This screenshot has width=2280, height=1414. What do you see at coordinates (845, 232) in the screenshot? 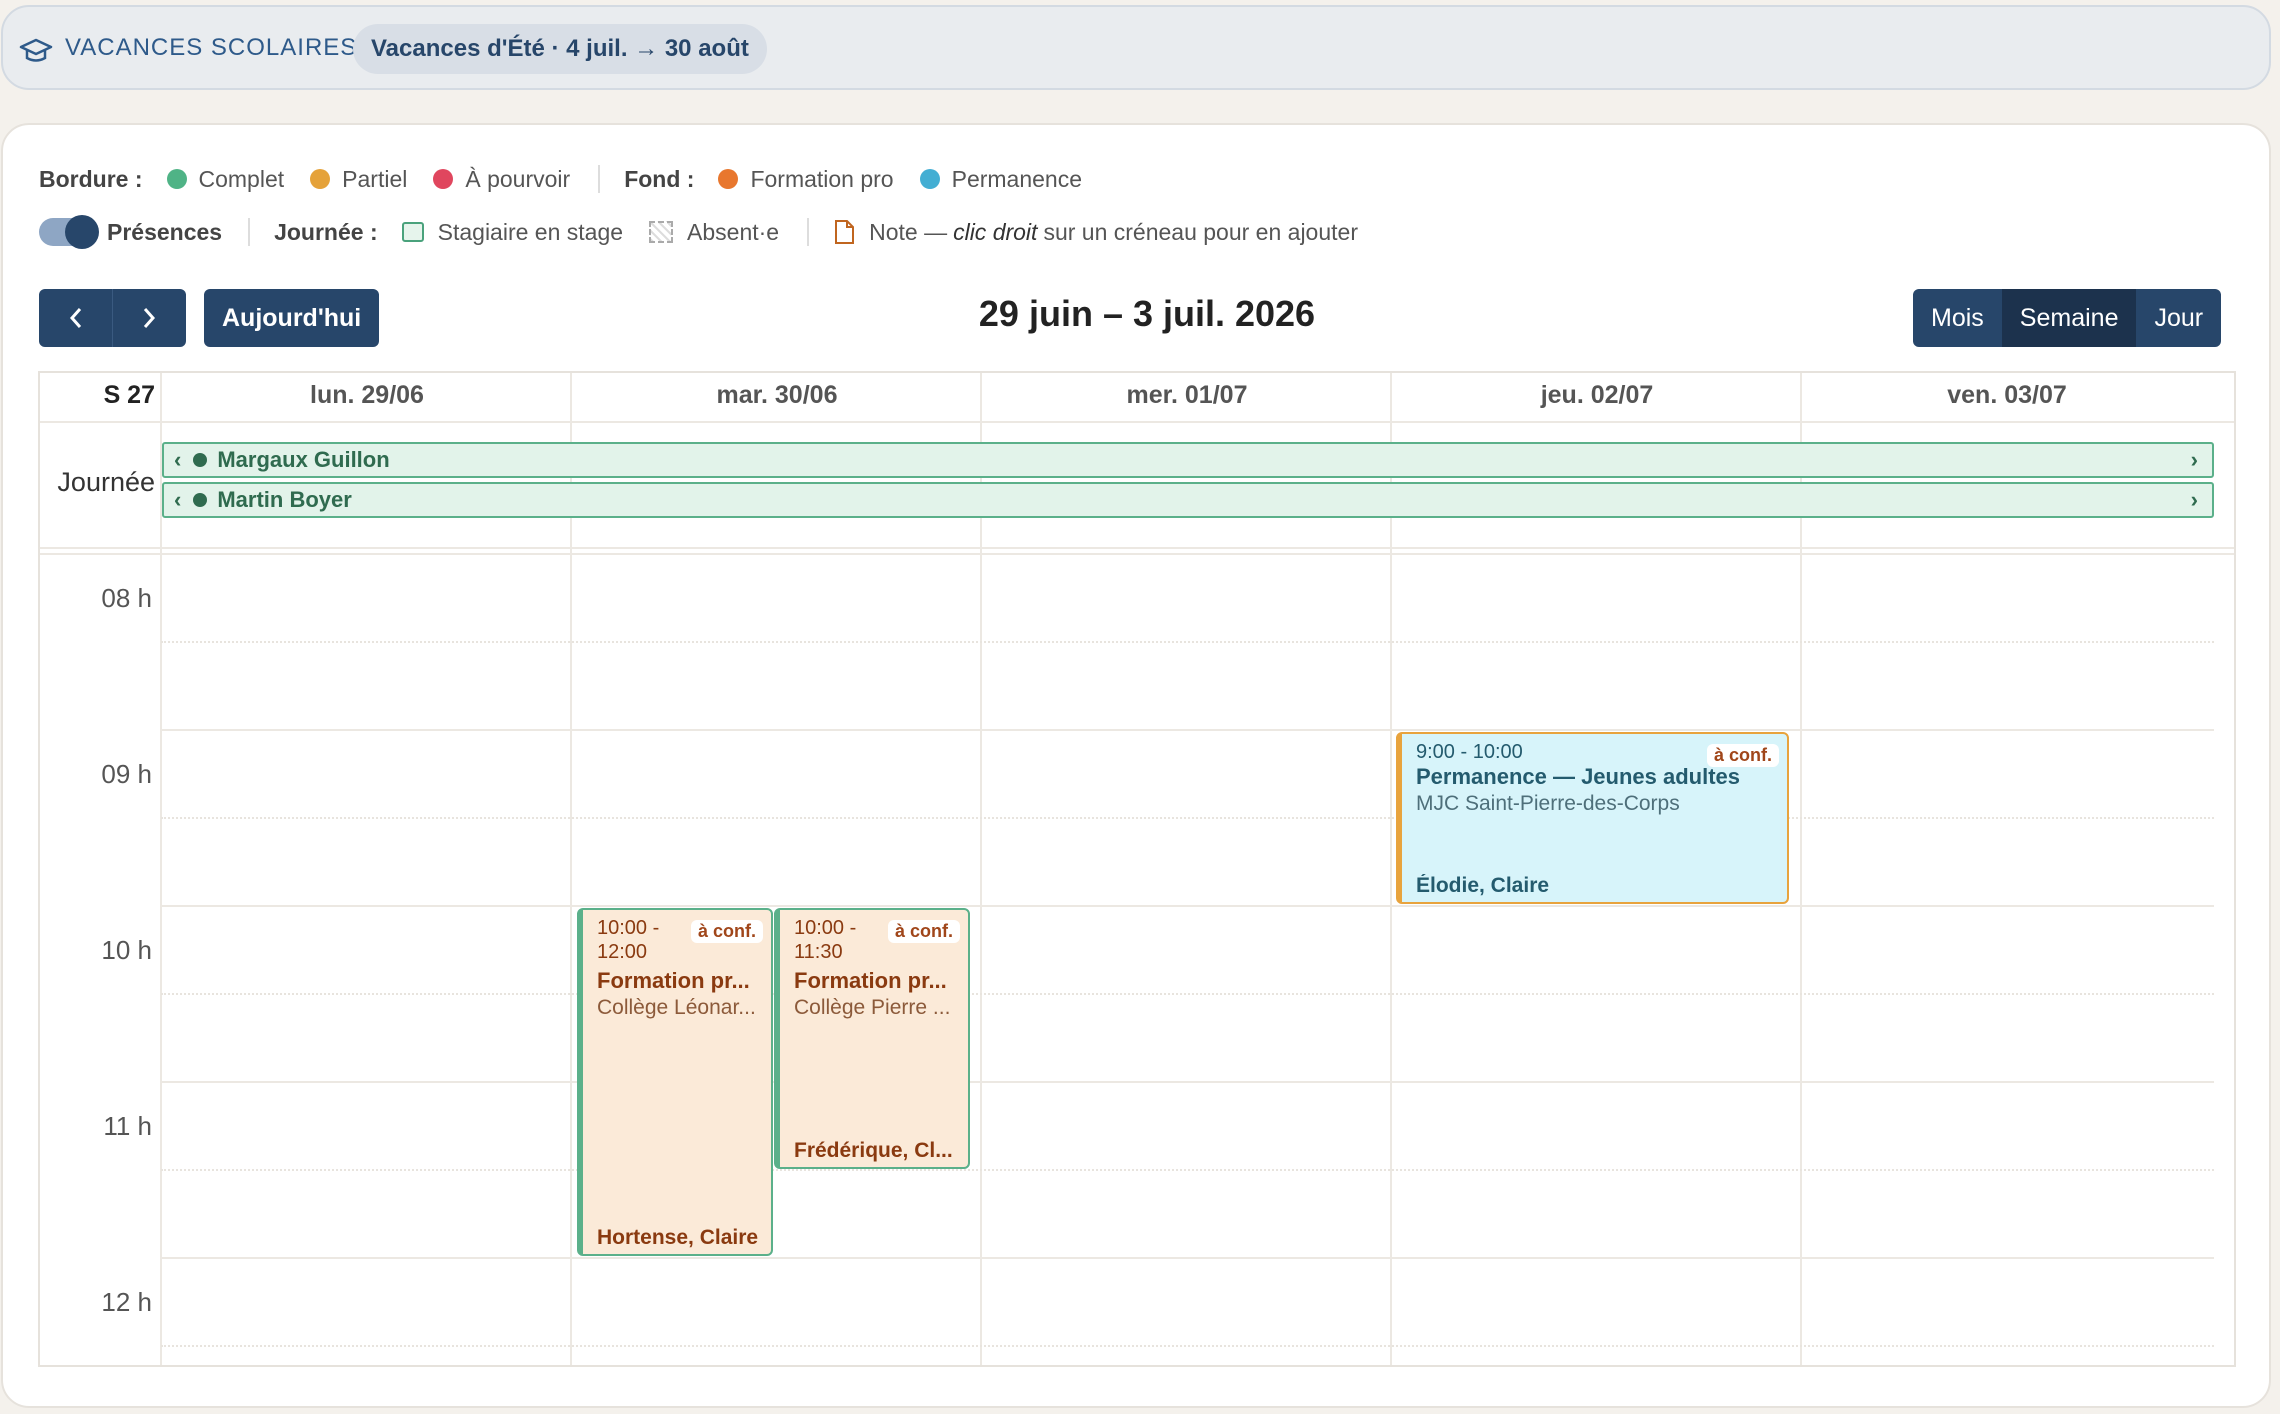
I see `note-icon` at bounding box center [845, 232].